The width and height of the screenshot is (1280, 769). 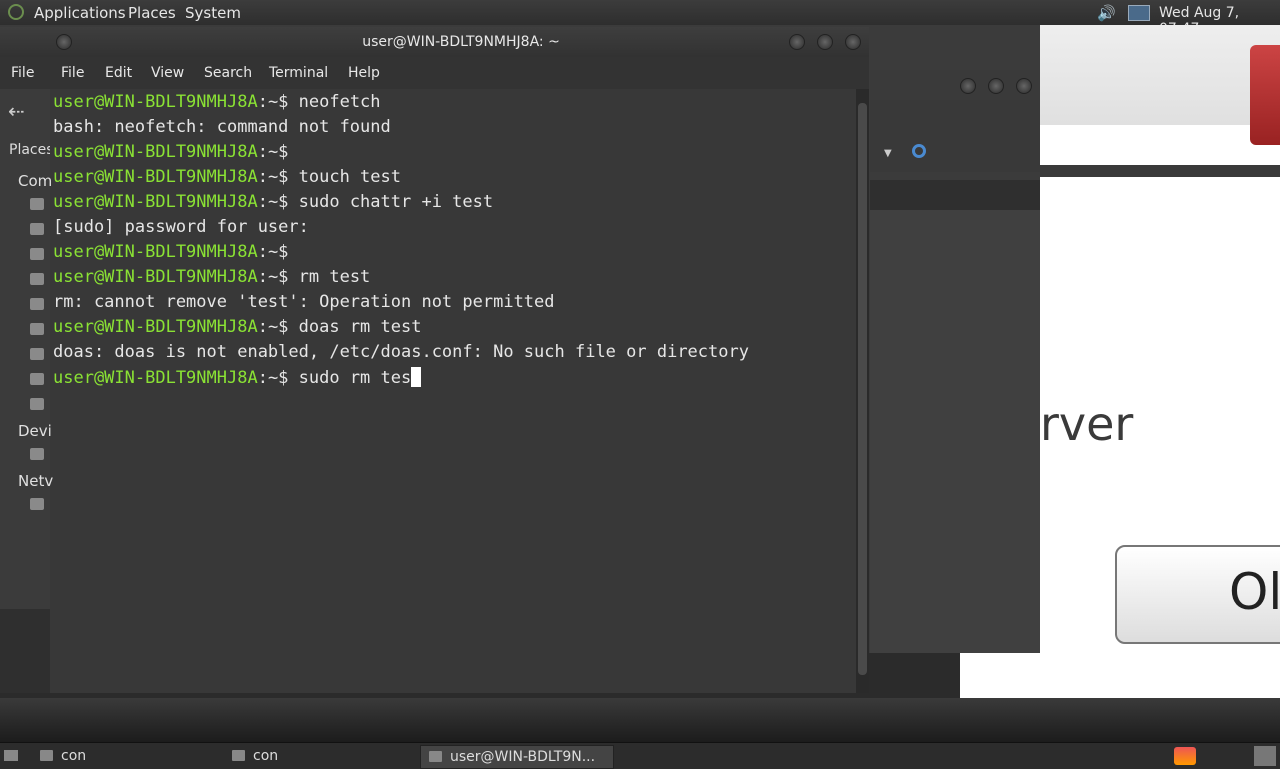 I want to click on menu-help: Help, so click(x=364, y=73).